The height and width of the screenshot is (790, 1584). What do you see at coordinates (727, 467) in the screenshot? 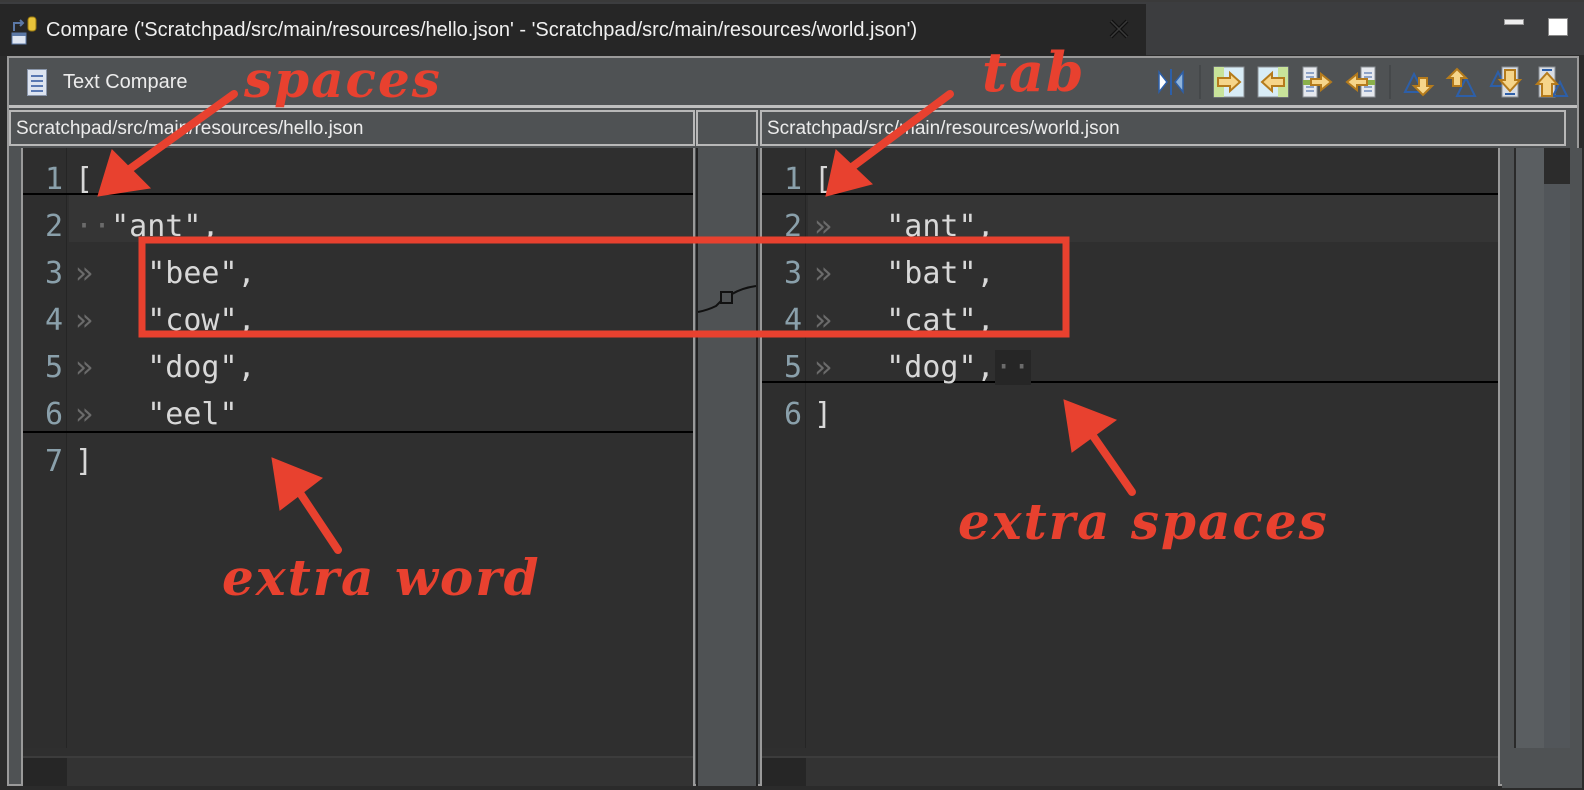
I see `diff-connector-strip` at bounding box center [727, 467].